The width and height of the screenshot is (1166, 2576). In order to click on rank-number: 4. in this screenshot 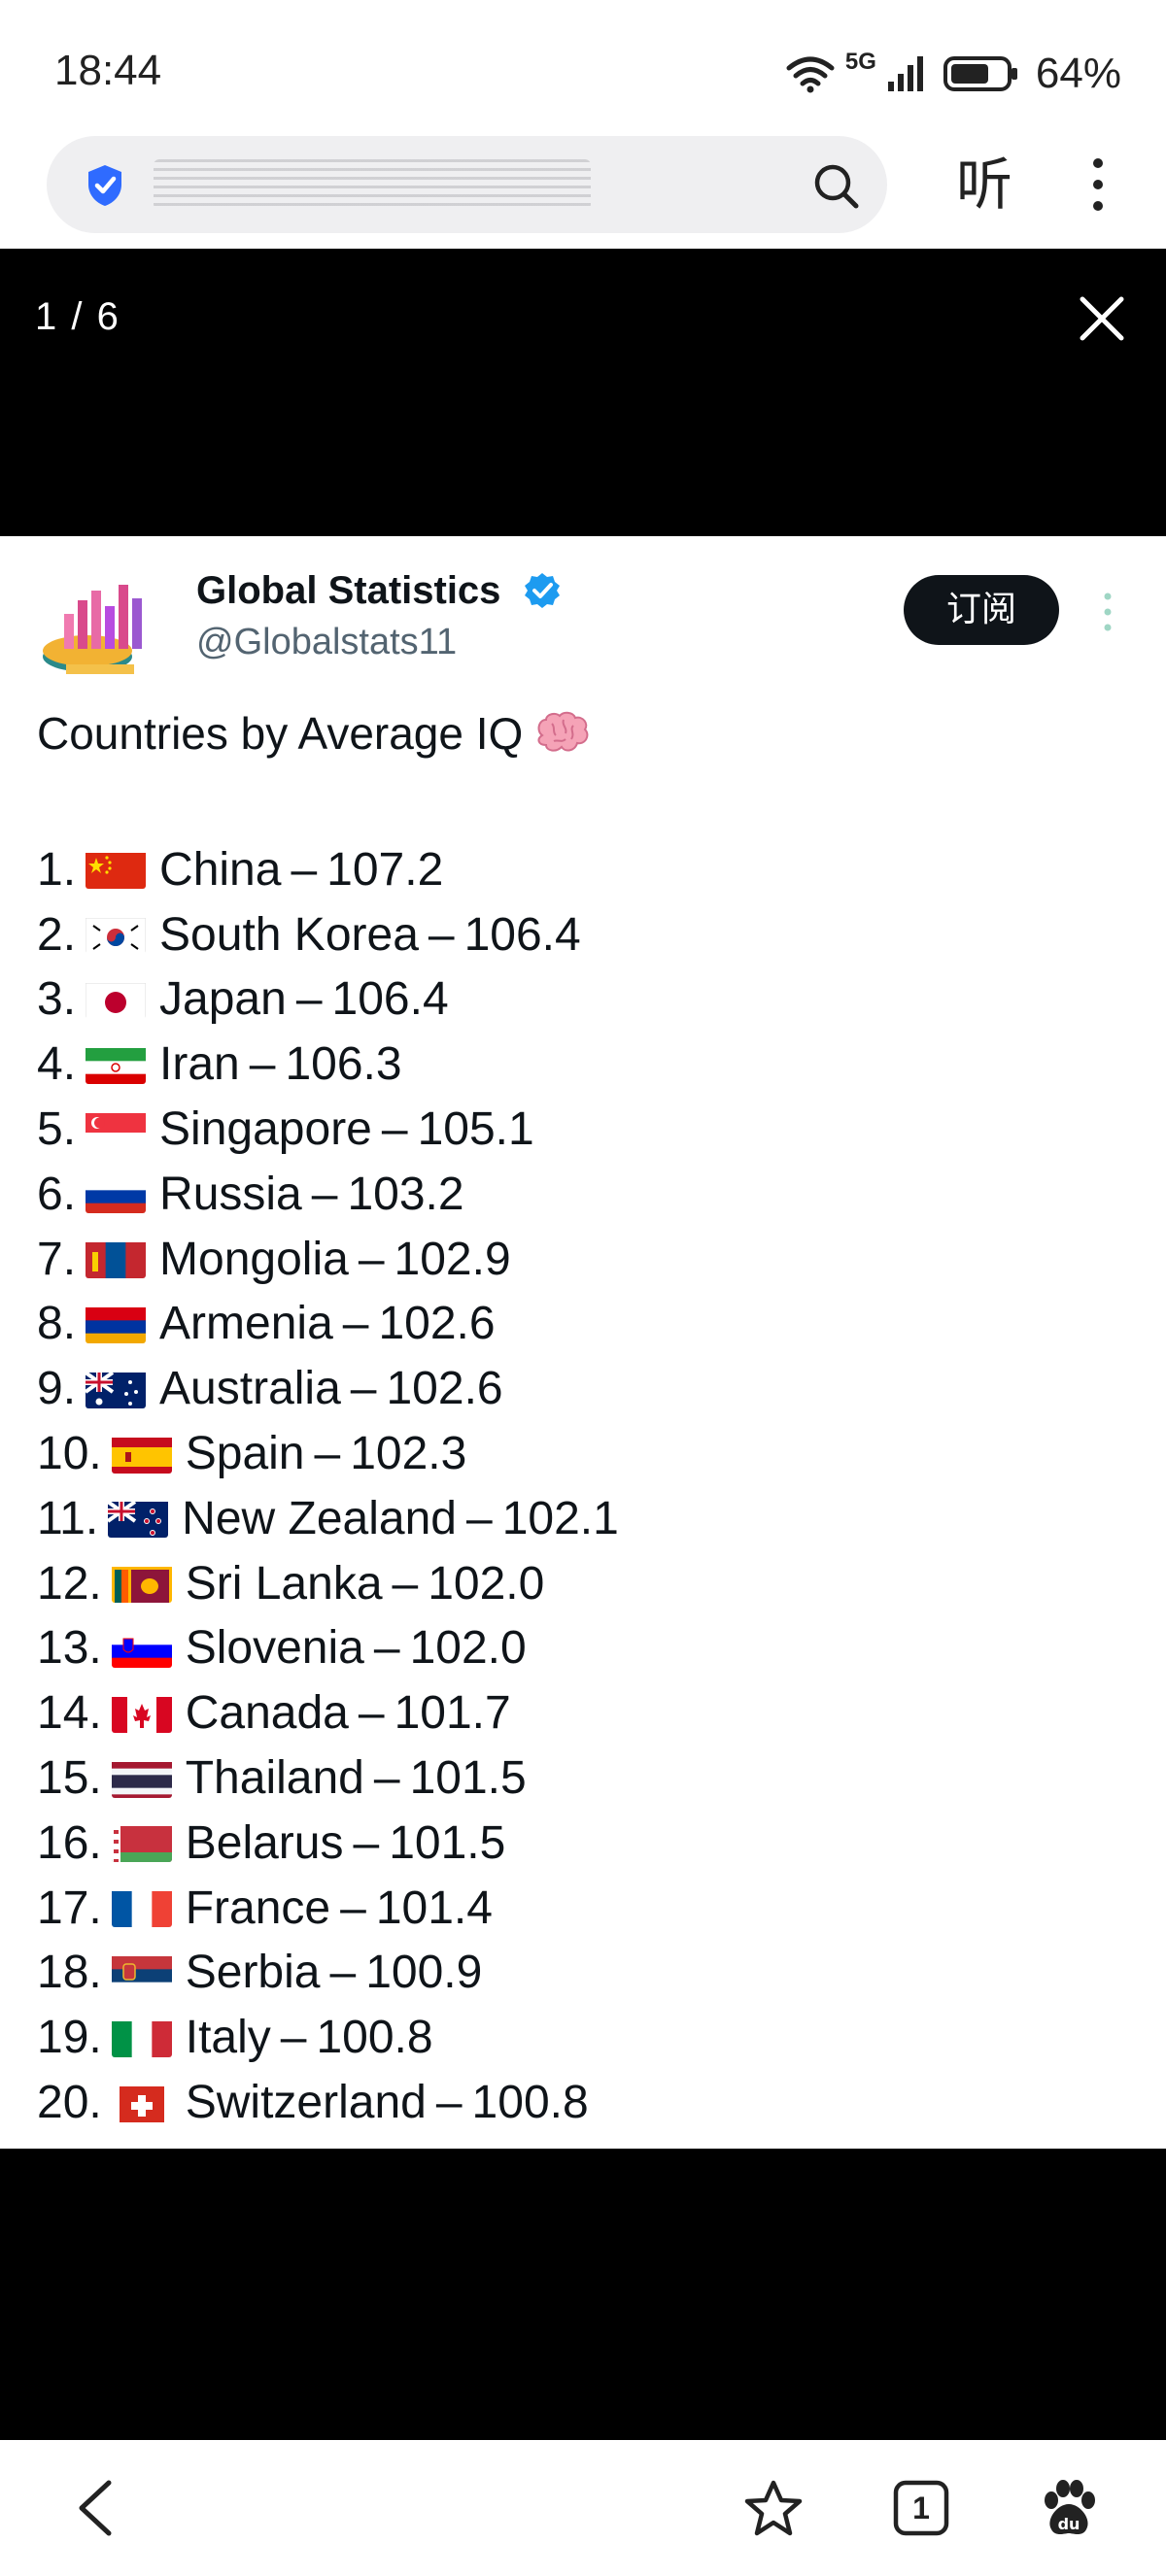, I will do `click(57, 1064)`.